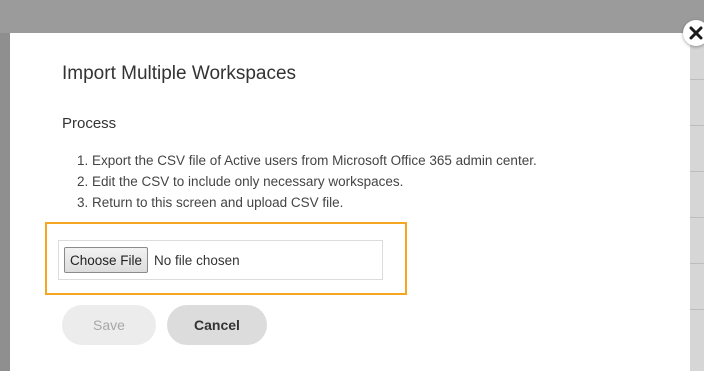 The height and width of the screenshot is (371, 704). I want to click on cancel-button: Cancel, so click(217, 325).